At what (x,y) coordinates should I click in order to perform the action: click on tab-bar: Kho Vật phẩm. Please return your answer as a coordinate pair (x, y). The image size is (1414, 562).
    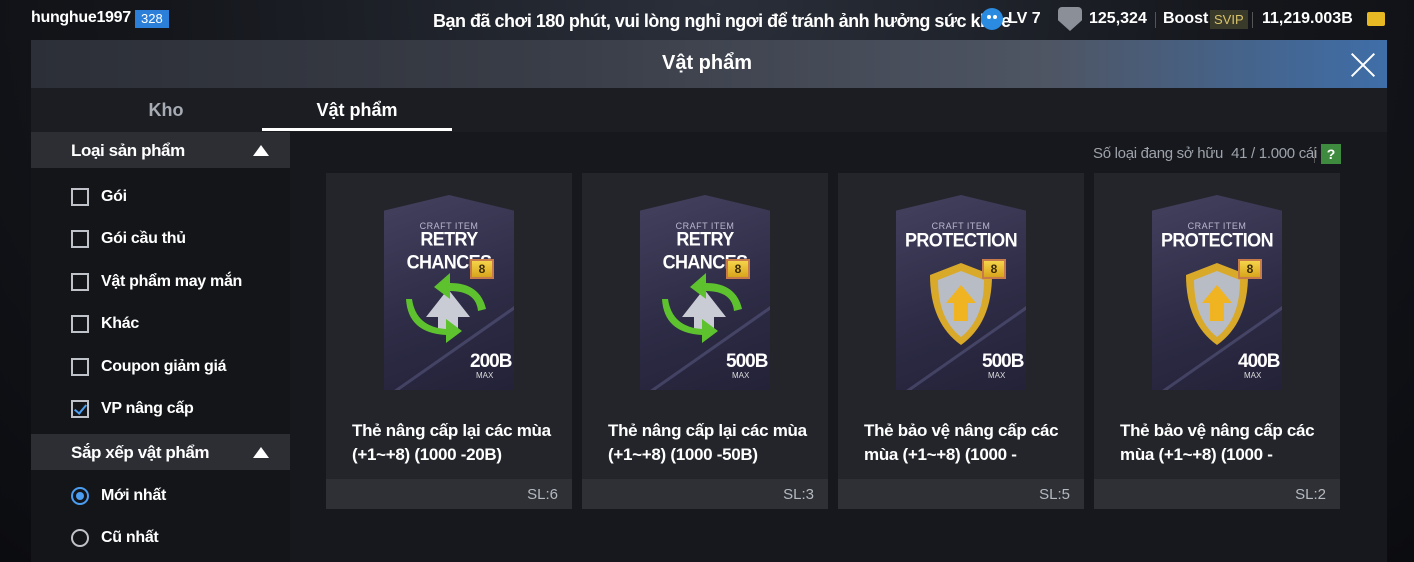
    Looking at the image, I should click on (709, 110).